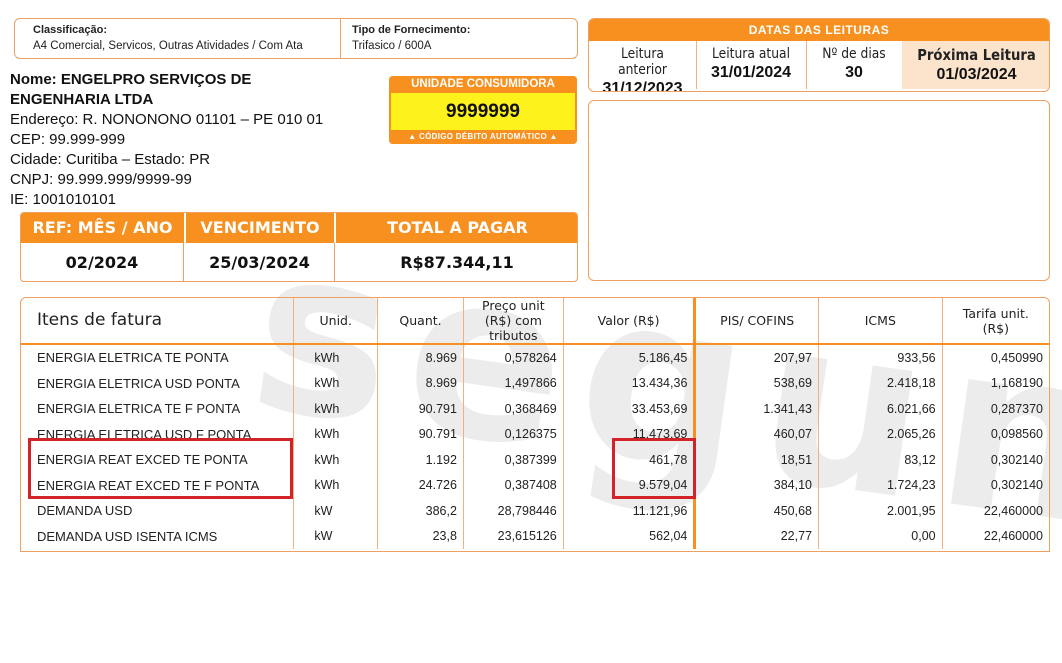  What do you see at coordinates (819, 190) in the screenshot?
I see `message-panel` at bounding box center [819, 190].